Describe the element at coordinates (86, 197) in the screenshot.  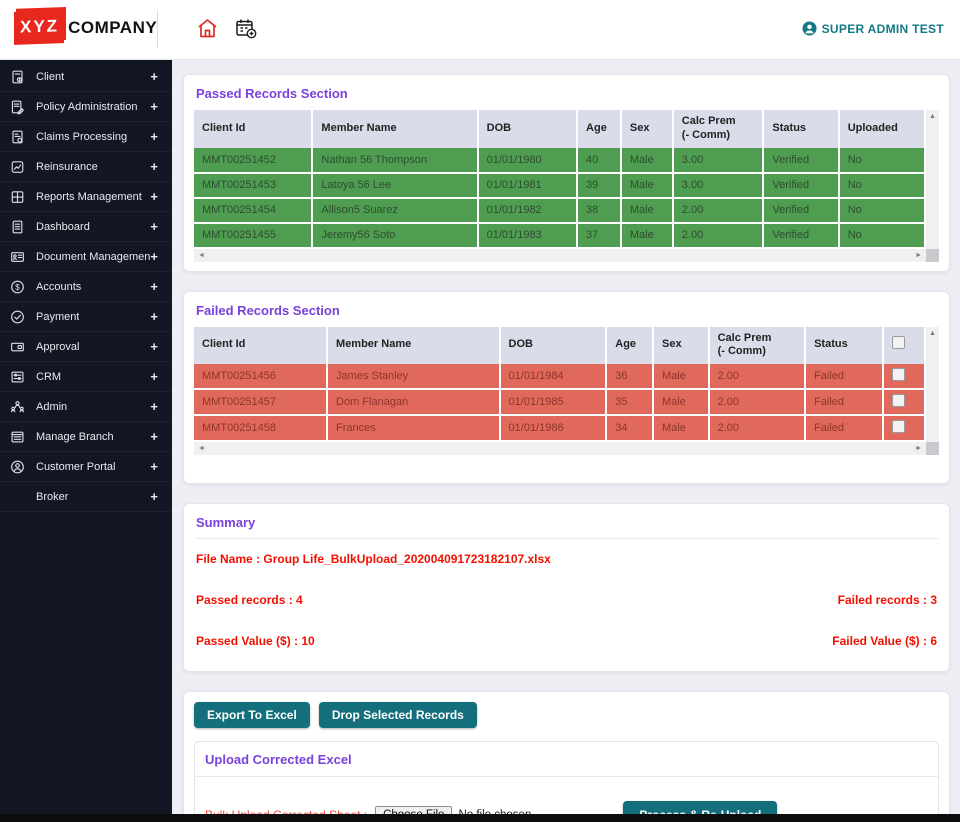
I see `sidebar-item-reports-management: Reports Management +` at that location.